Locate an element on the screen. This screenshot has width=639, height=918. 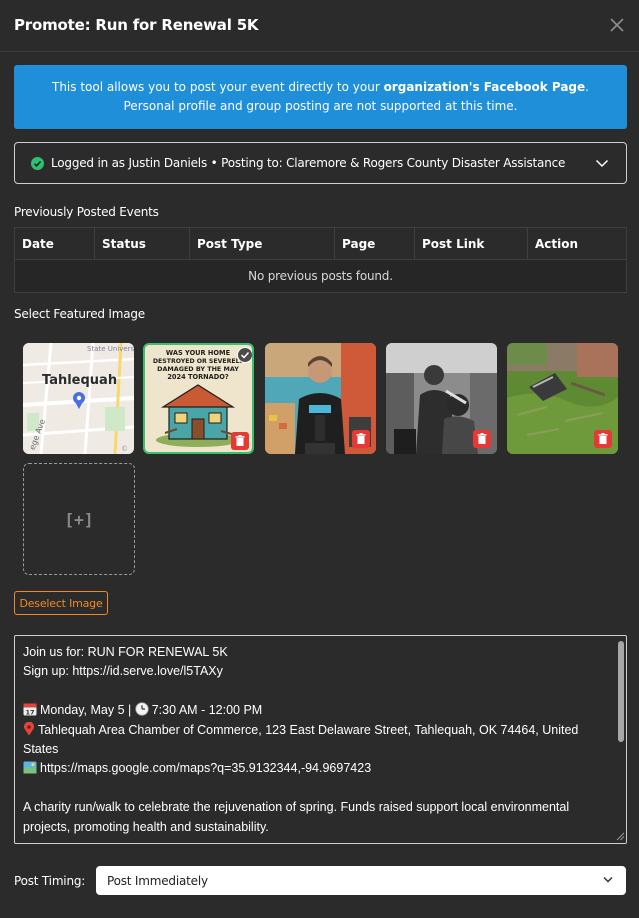
map-attribution: © is located at coordinates (124, 449).